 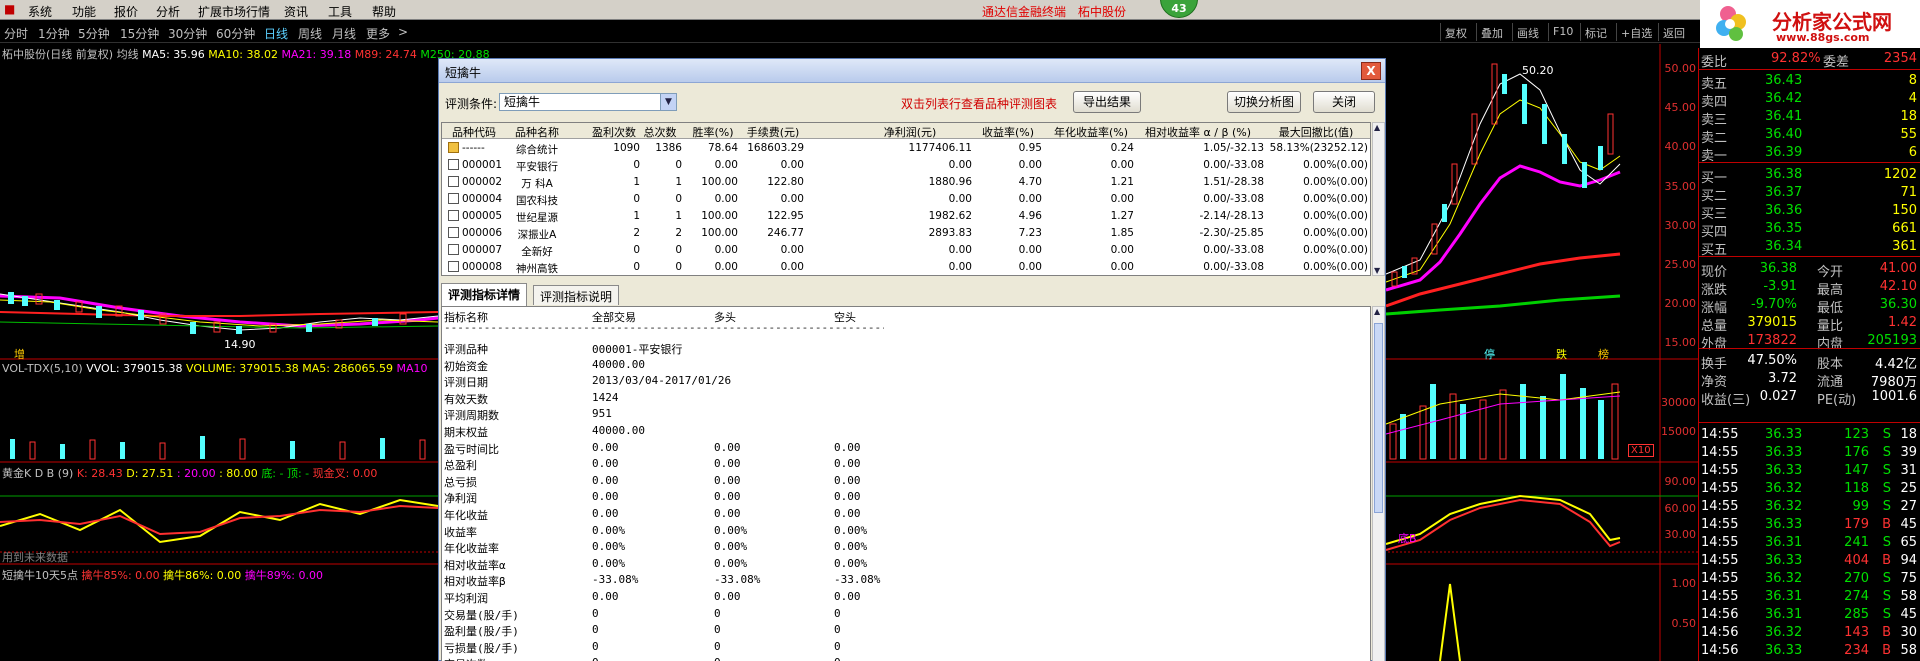 What do you see at coordinates (453, 147) in the screenshot?
I see `folder-icon` at bounding box center [453, 147].